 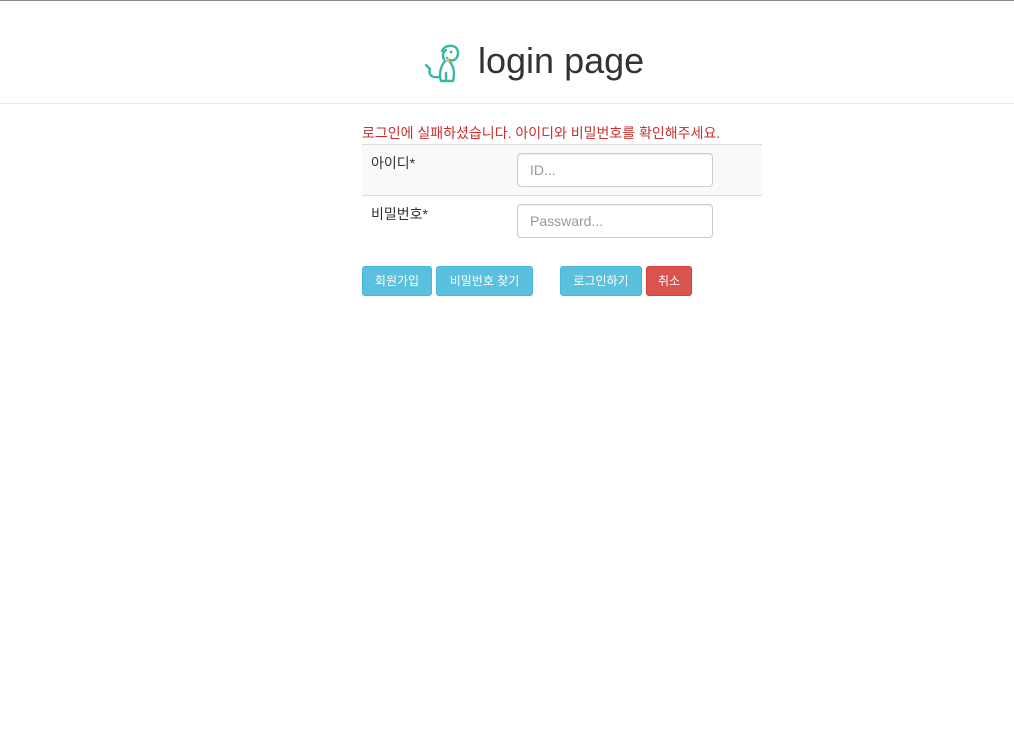 What do you see at coordinates (541, 133) in the screenshot?
I see `login-error-message: 로그인에 실패하셨습니다. 아이디와 비밀번호를 확인해주세요.` at bounding box center [541, 133].